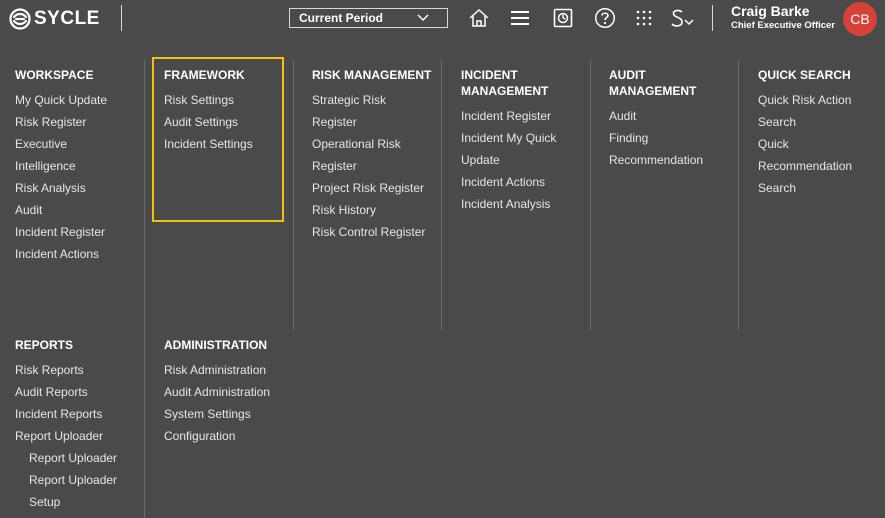 Image resolution: width=885 pixels, height=518 pixels. I want to click on administration-heading: ADMINISTRATION, so click(216, 345).